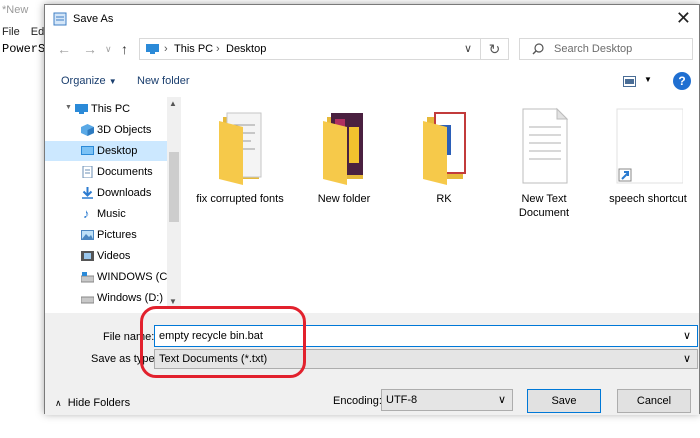 The image size is (700, 438). Describe the element at coordinates (125, 172) in the screenshot. I see `nav-label: Documents` at that location.